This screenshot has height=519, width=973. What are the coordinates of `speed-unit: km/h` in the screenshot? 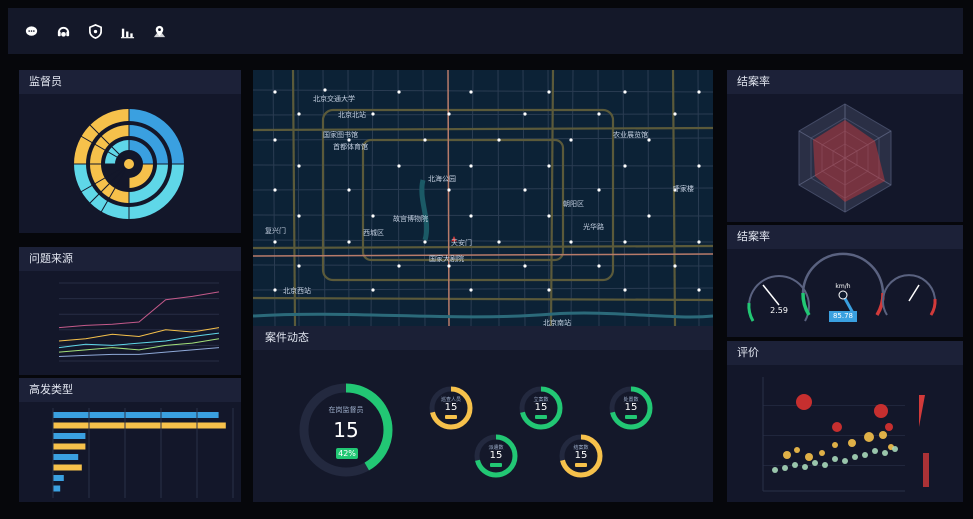 It's located at (843, 286).